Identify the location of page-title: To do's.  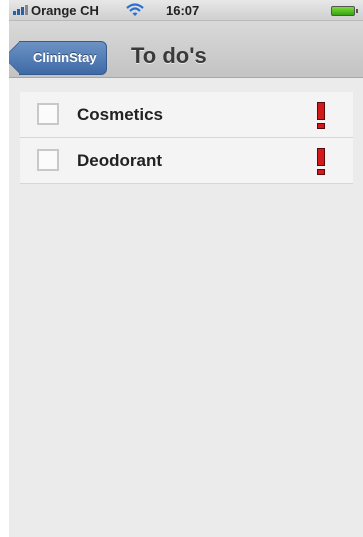
(169, 55).